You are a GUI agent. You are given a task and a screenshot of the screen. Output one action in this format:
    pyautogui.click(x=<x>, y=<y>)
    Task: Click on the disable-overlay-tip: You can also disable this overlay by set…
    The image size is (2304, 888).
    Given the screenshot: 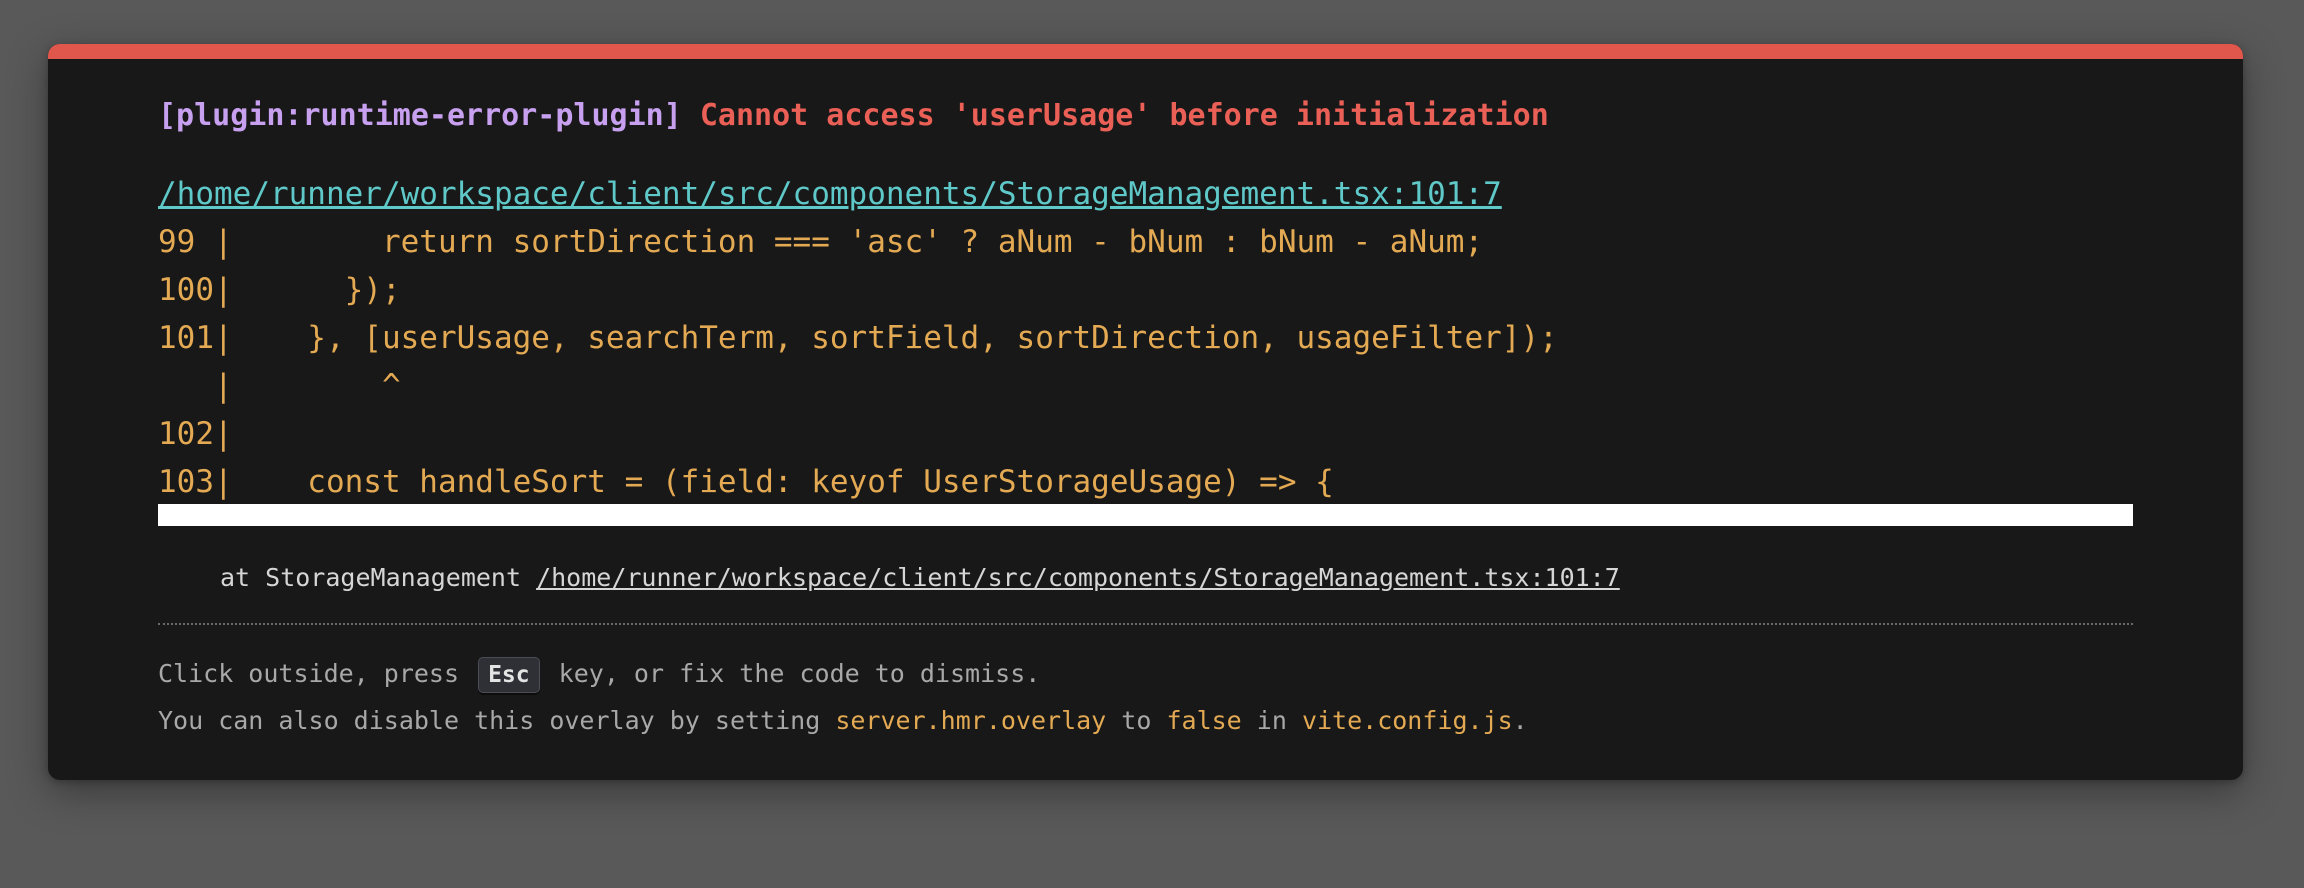 What is the action you would take?
    pyautogui.click(x=843, y=721)
    